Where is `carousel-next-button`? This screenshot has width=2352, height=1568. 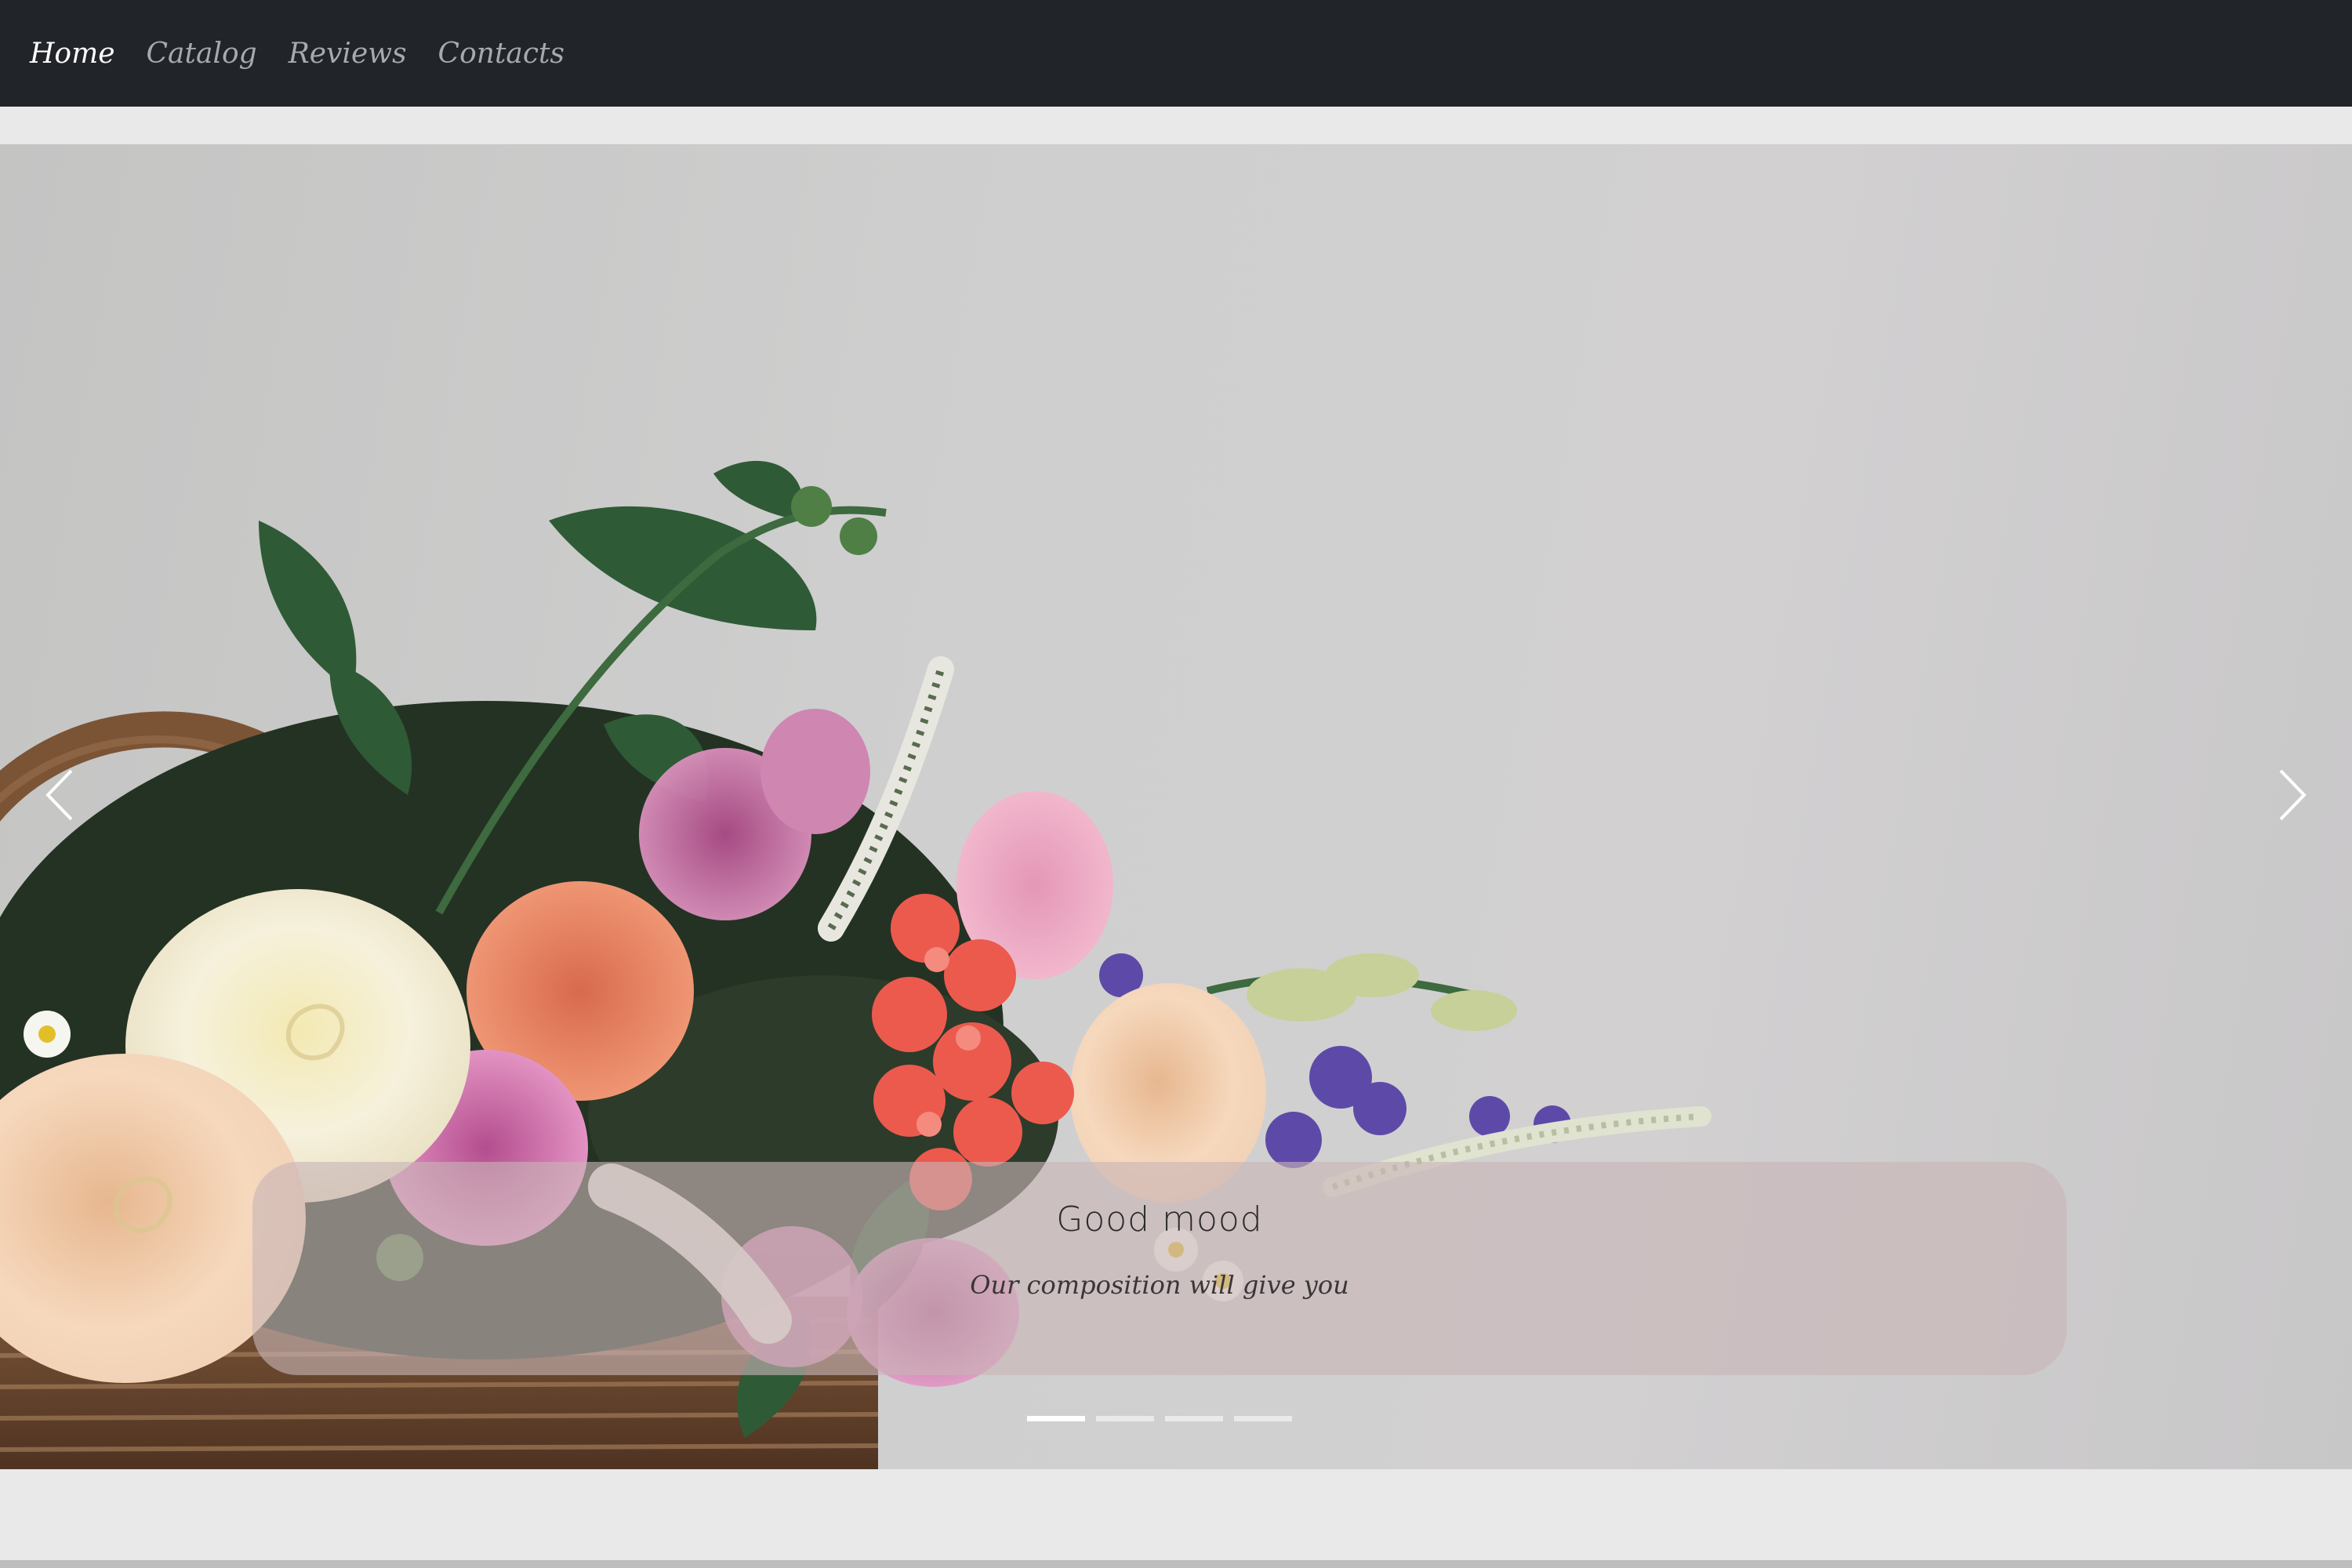
carousel-next-button is located at coordinates (2293, 795).